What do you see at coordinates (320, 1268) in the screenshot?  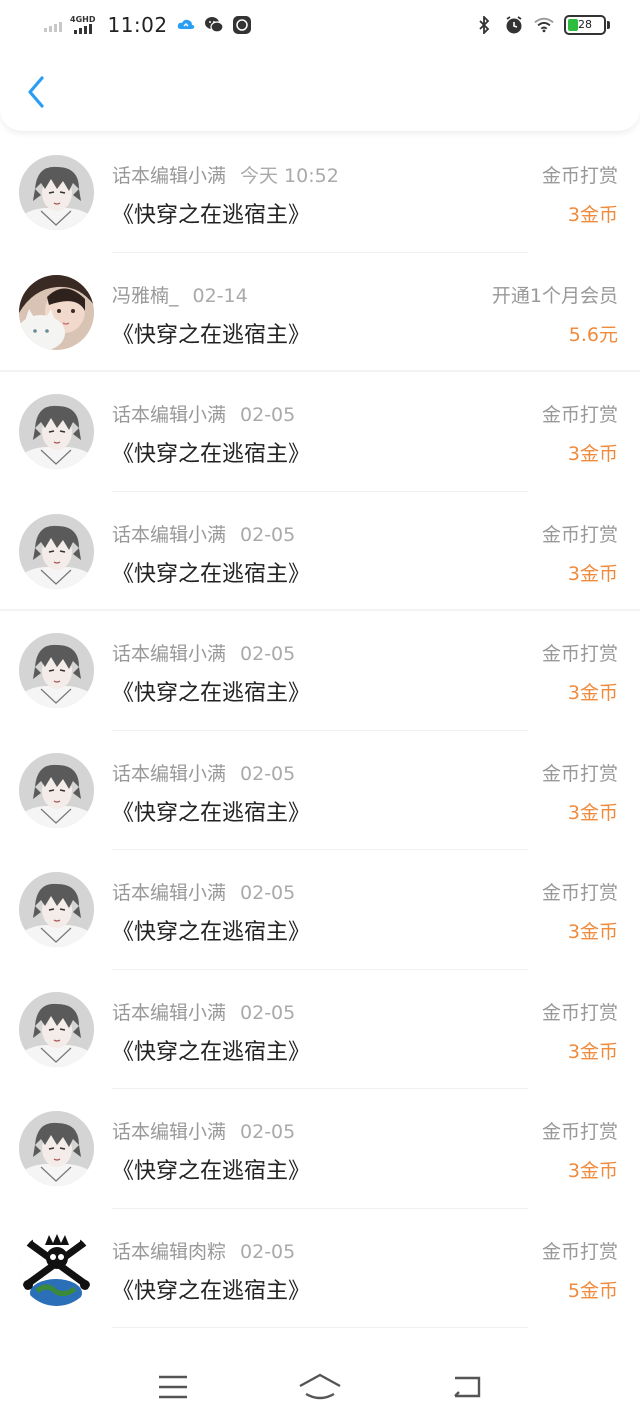 I see `list-item: 话本编辑肉粽 02-05 《快穿之在逃宿主》 金币打赏 5金币` at bounding box center [320, 1268].